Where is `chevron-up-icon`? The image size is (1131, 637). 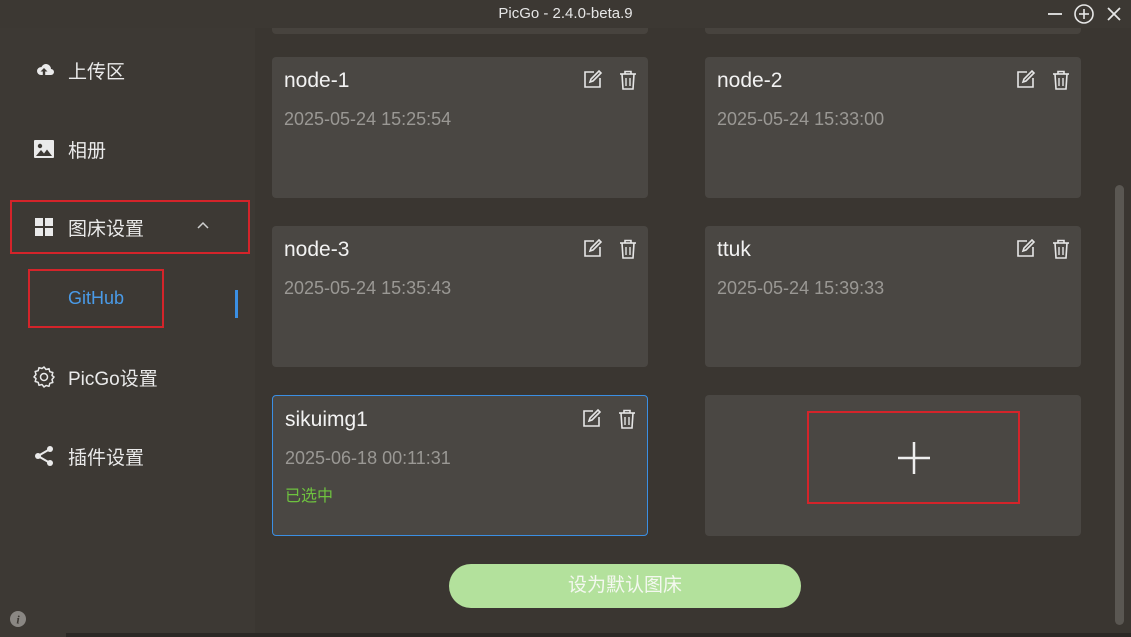 chevron-up-icon is located at coordinates (203, 226).